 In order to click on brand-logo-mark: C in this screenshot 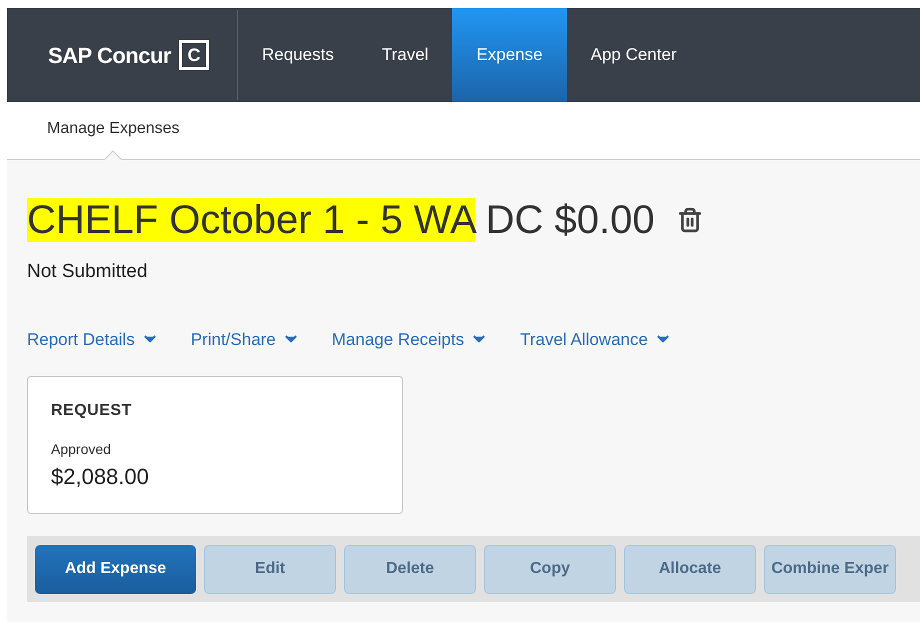, I will do `click(193, 55)`.